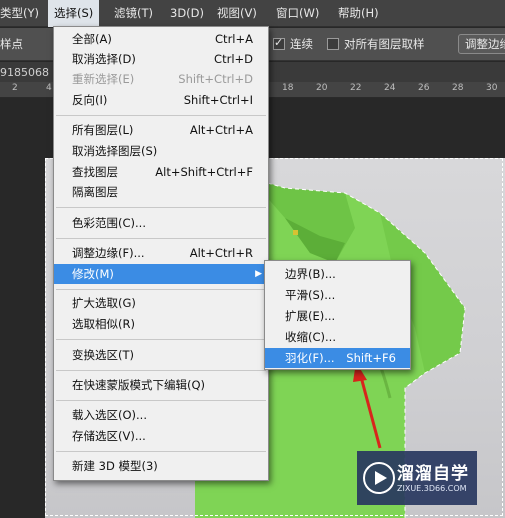 The height and width of the screenshot is (518, 505). I want to click on menu-item-deselect-layers: 取消选择图层(S), so click(161, 151).